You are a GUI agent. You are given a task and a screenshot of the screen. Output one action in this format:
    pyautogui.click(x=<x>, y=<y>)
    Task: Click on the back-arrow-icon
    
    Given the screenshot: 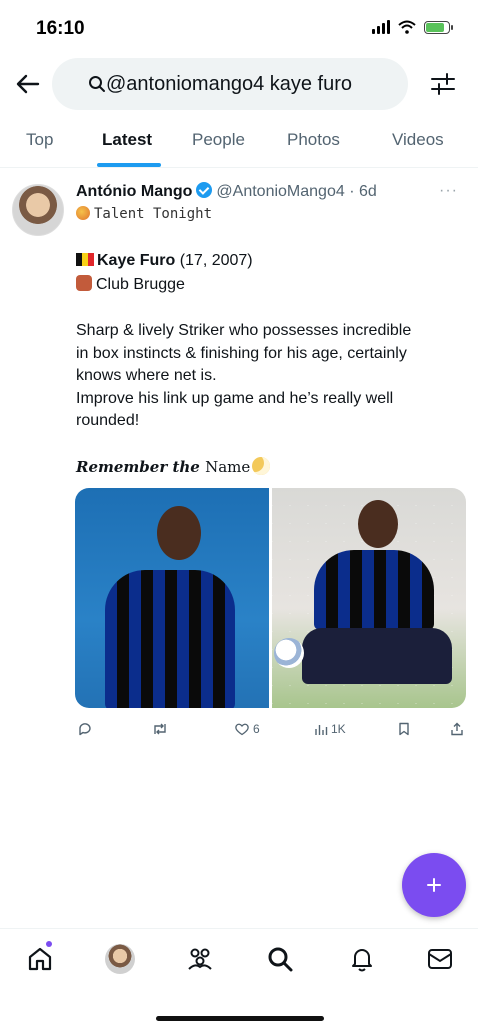 What is the action you would take?
    pyautogui.click(x=28, y=84)
    